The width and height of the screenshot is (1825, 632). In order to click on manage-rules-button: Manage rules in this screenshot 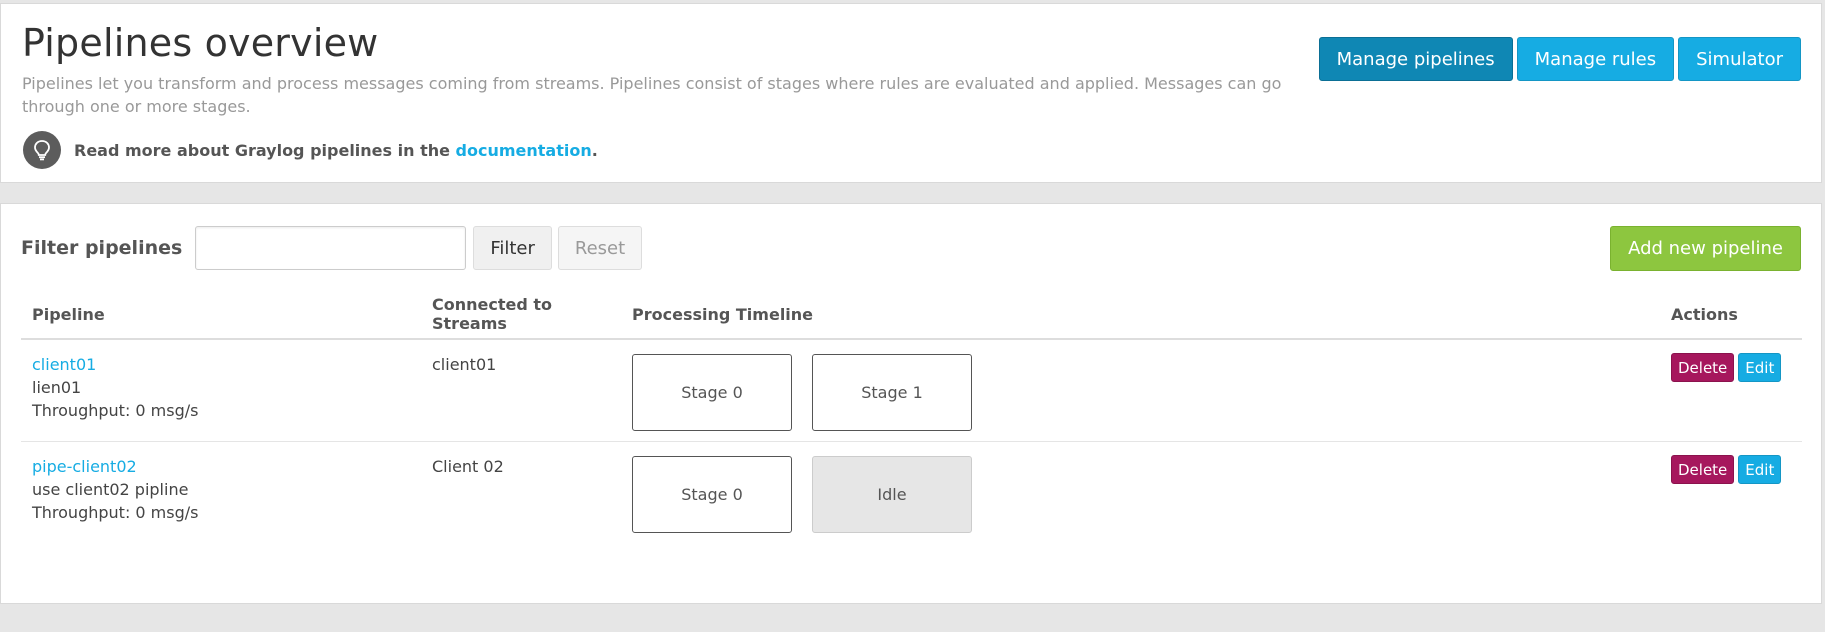, I will do `click(1595, 59)`.